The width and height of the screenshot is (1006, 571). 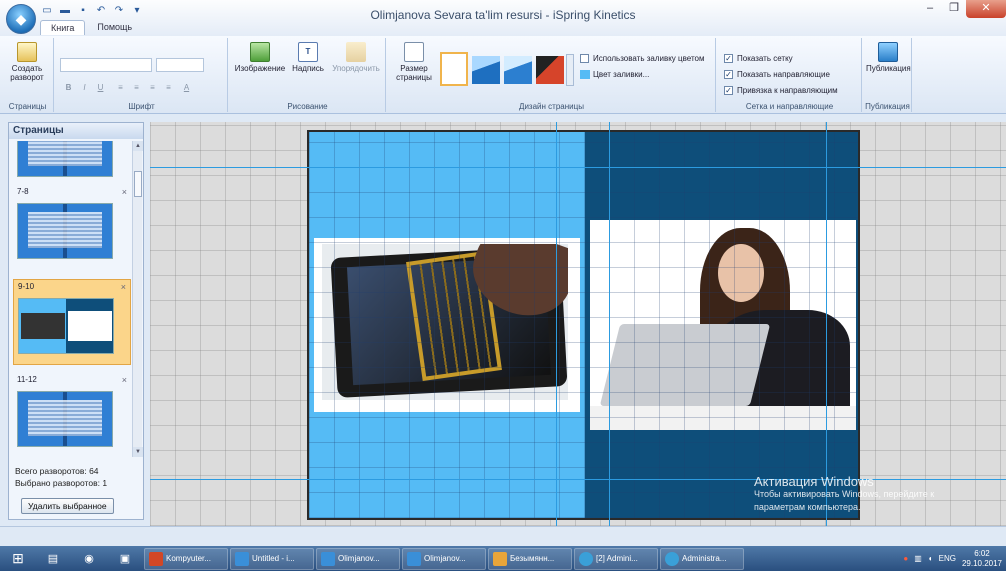 I want to click on window-controls: – ❐ ✕, so click(x=962, y=9).